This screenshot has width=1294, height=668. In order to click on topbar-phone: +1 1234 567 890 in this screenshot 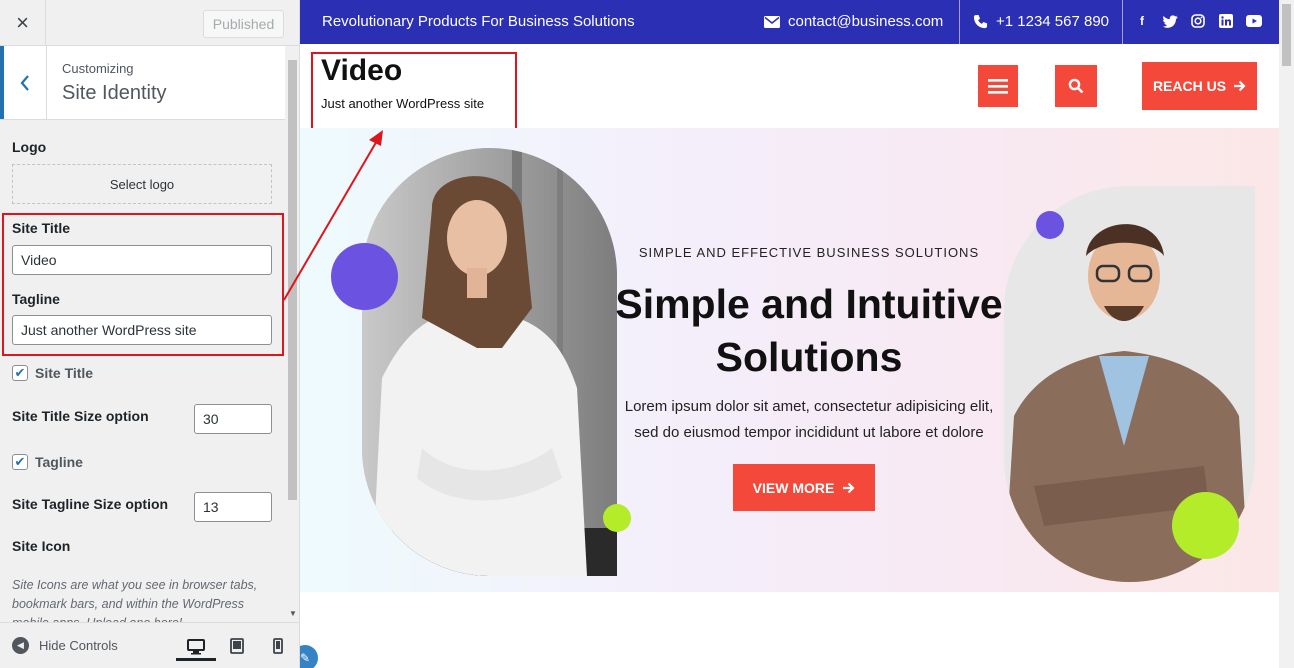, I will do `click(1041, 21)`.